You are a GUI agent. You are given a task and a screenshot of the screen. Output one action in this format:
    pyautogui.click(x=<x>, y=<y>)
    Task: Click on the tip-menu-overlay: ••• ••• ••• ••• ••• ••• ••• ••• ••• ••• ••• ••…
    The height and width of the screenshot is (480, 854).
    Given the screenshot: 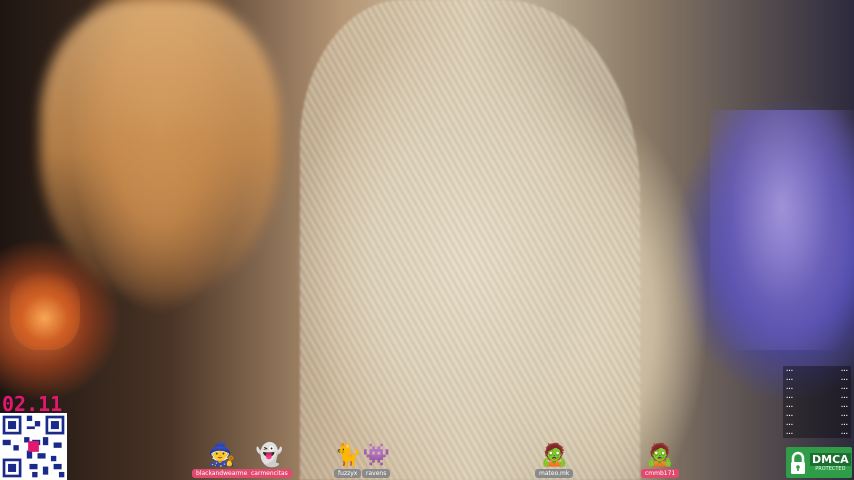 What is the action you would take?
    pyautogui.click(x=817, y=402)
    